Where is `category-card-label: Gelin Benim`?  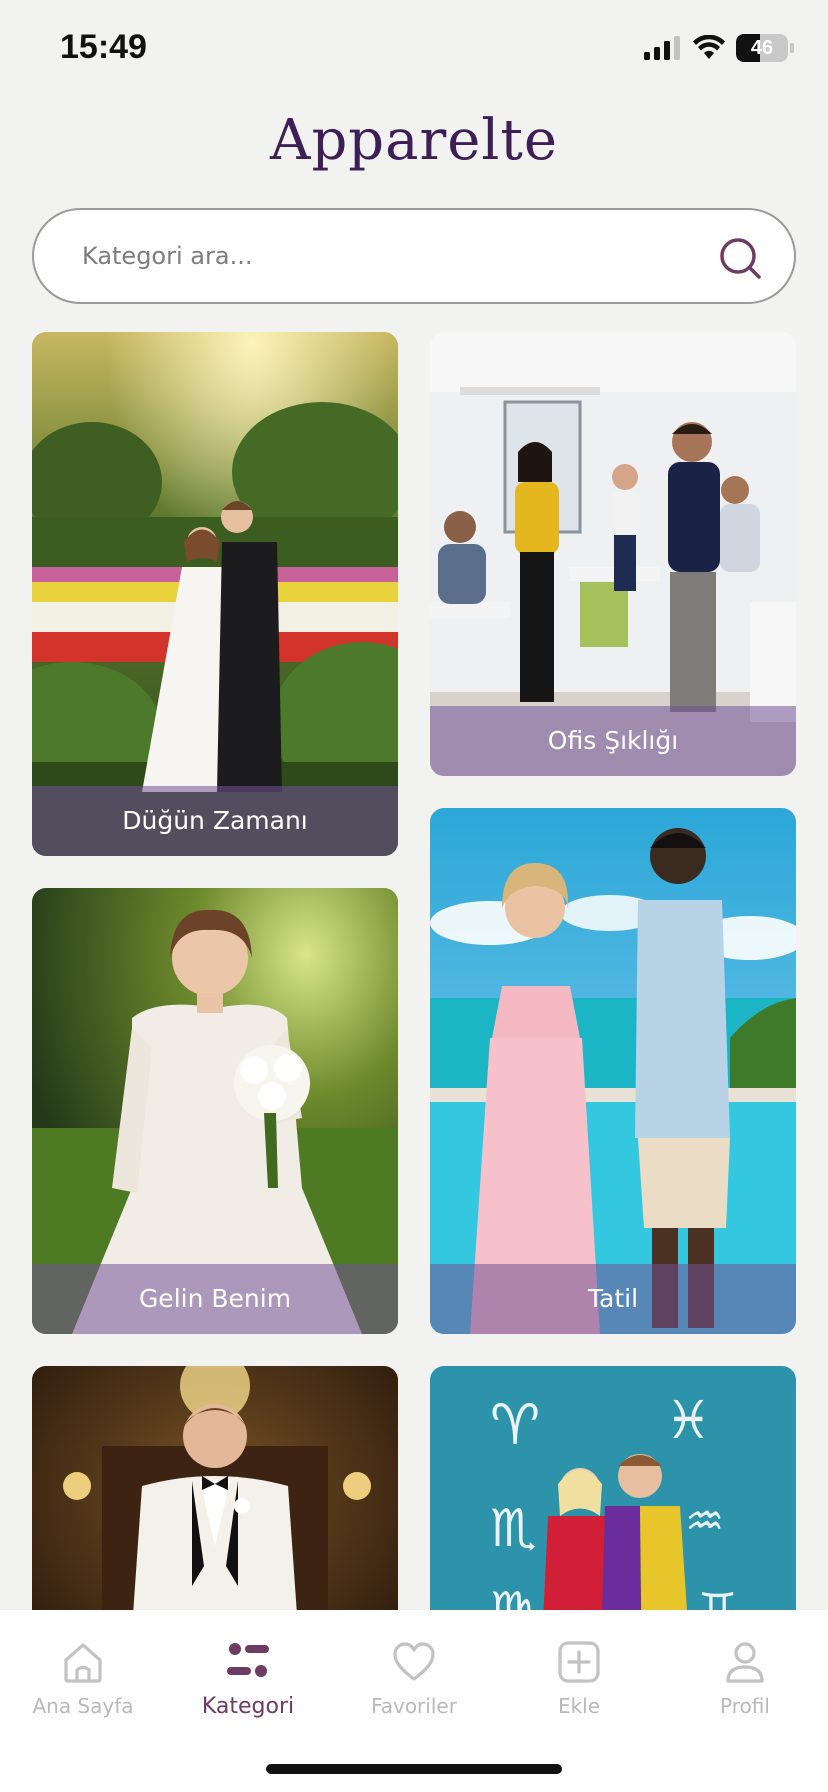 category-card-label: Gelin Benim is located at coordinates (215, 1299).